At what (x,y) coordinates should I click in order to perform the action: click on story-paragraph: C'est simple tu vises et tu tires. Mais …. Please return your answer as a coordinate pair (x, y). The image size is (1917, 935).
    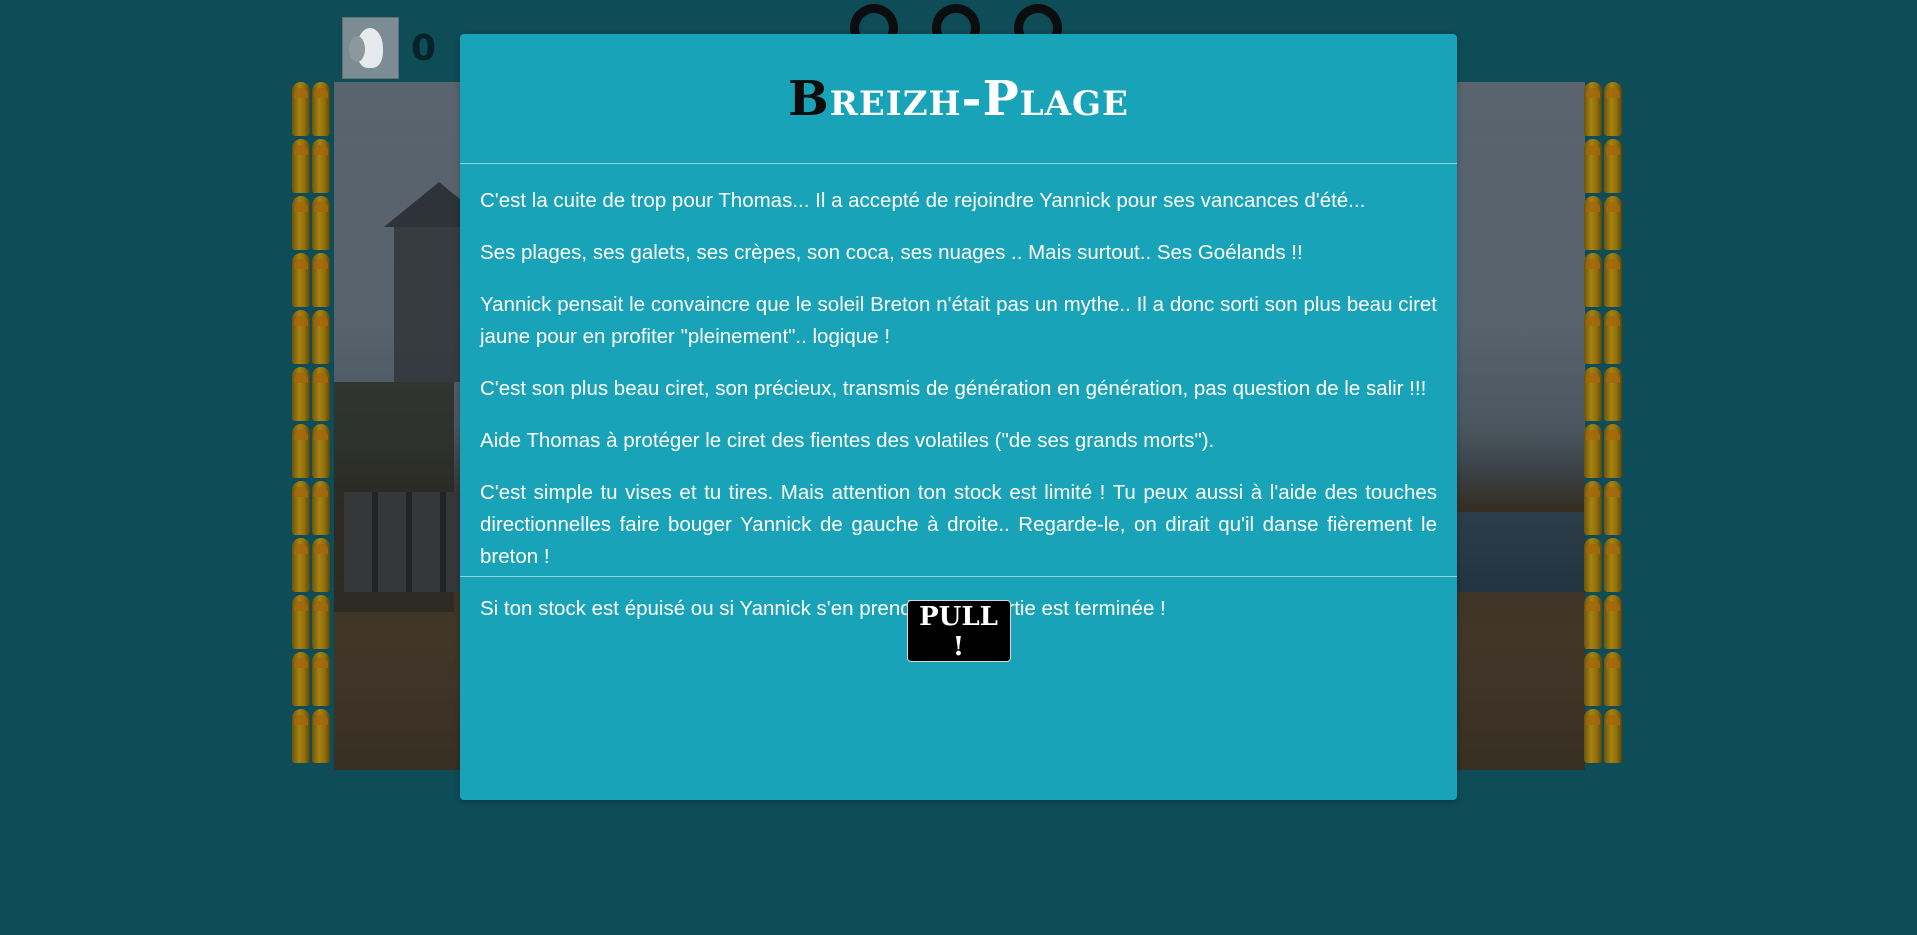
    Looking at the image, I should click on (958, 524).